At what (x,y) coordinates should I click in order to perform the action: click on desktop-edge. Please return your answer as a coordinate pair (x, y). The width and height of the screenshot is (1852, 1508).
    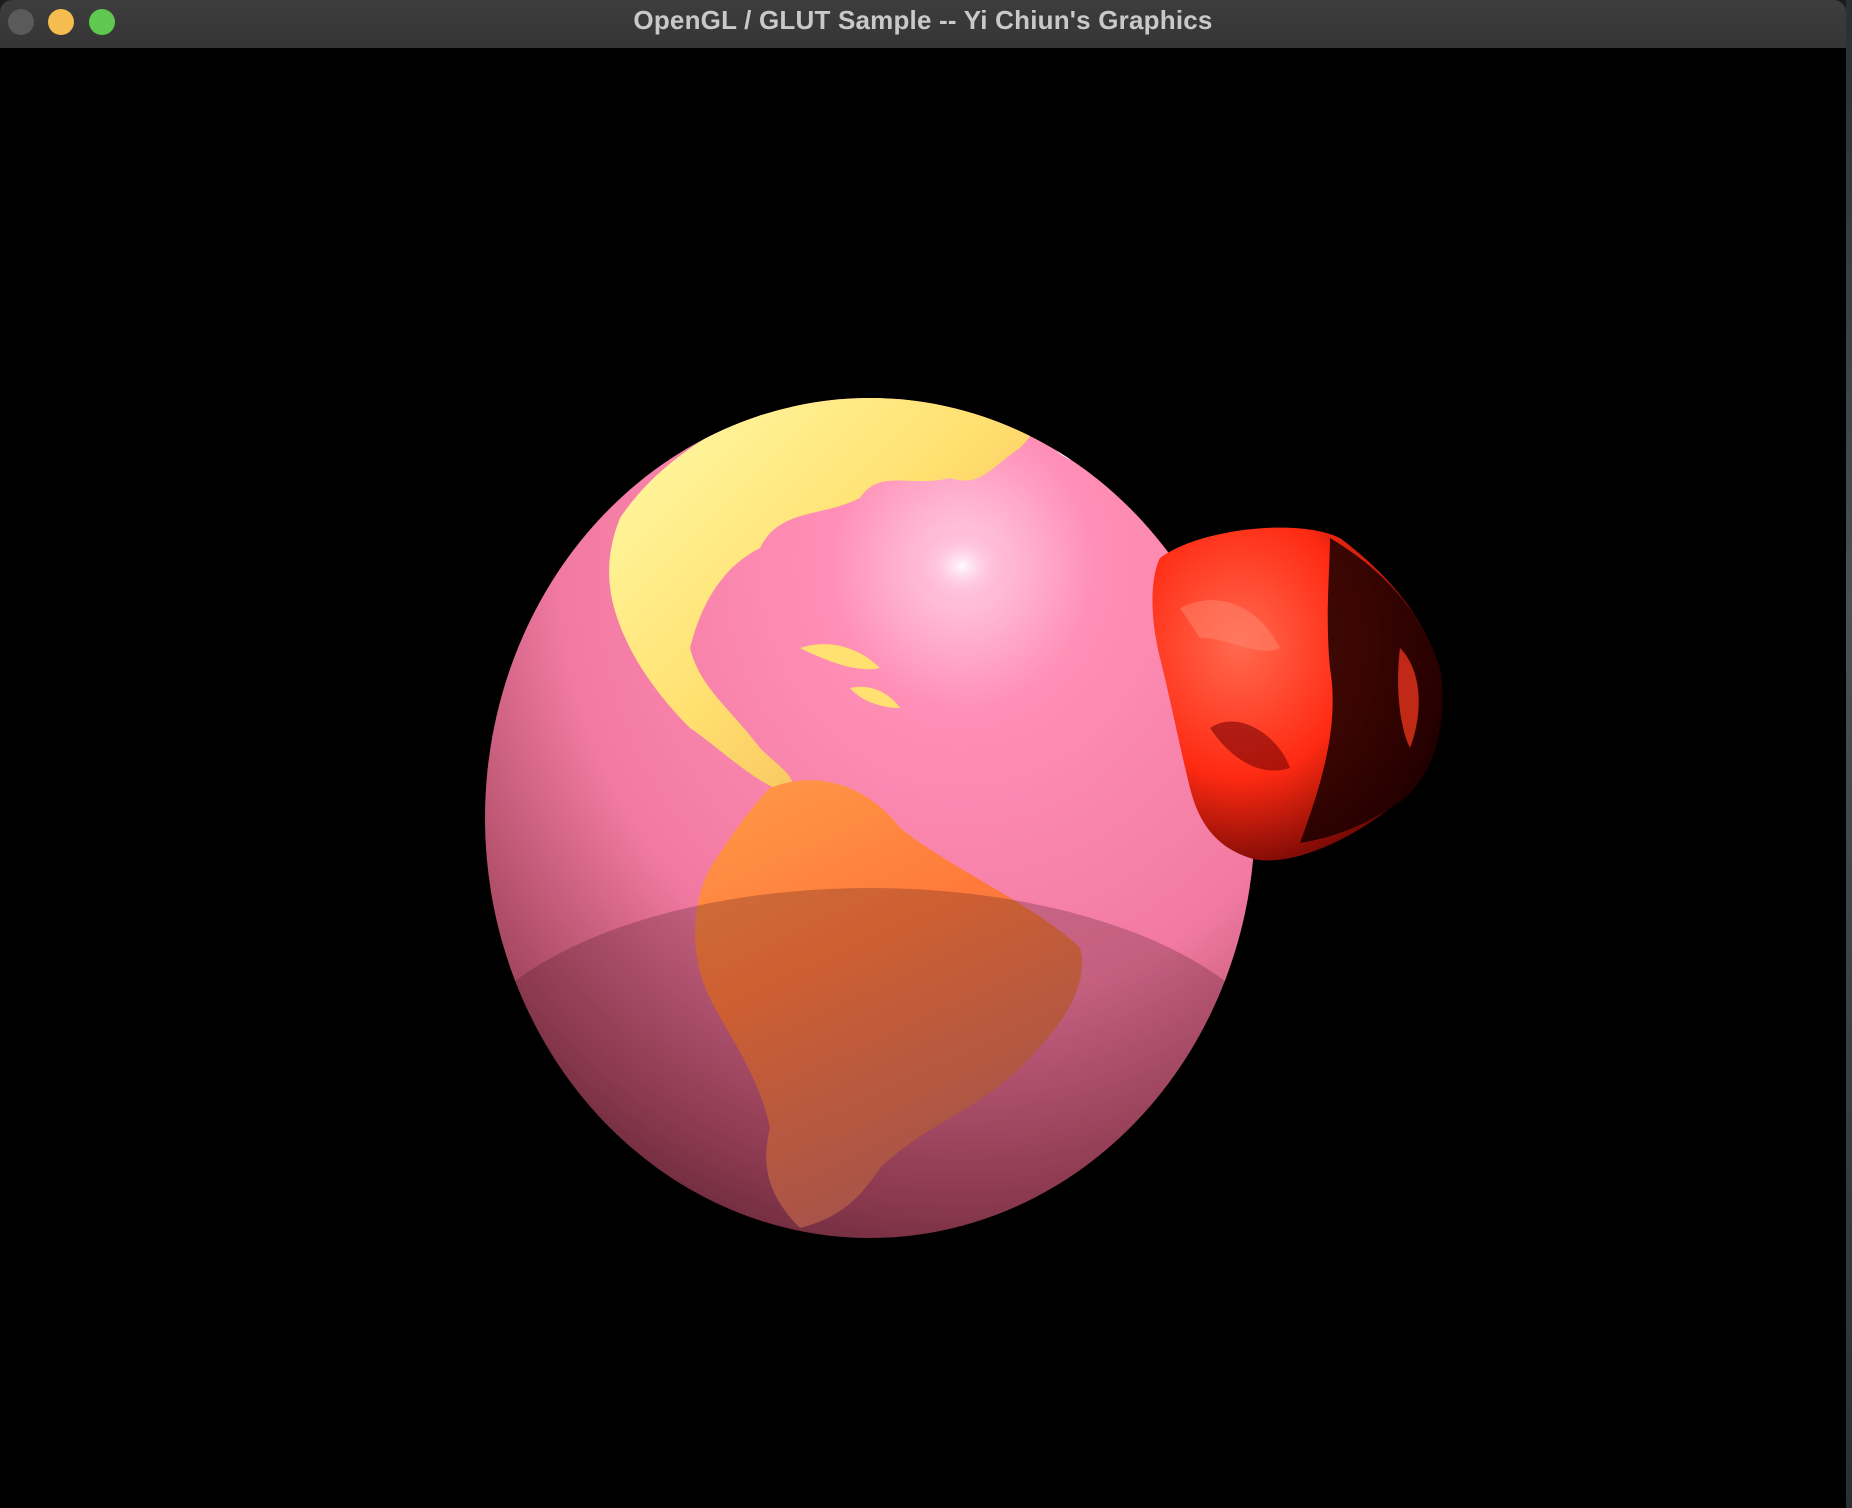
    Looking at the image, I should click on (1849, 754).